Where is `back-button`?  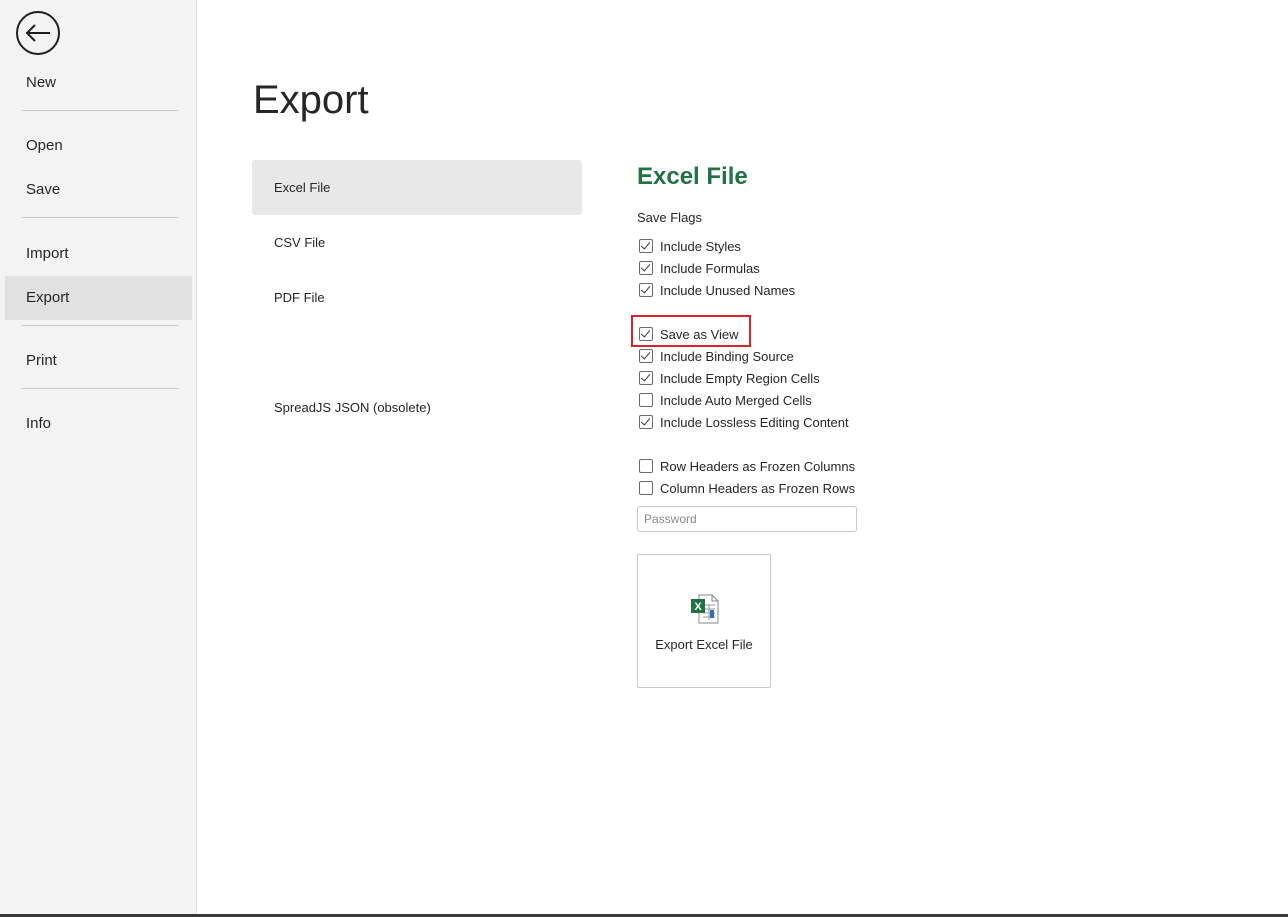
back-button is located at coordinates (38, 33).